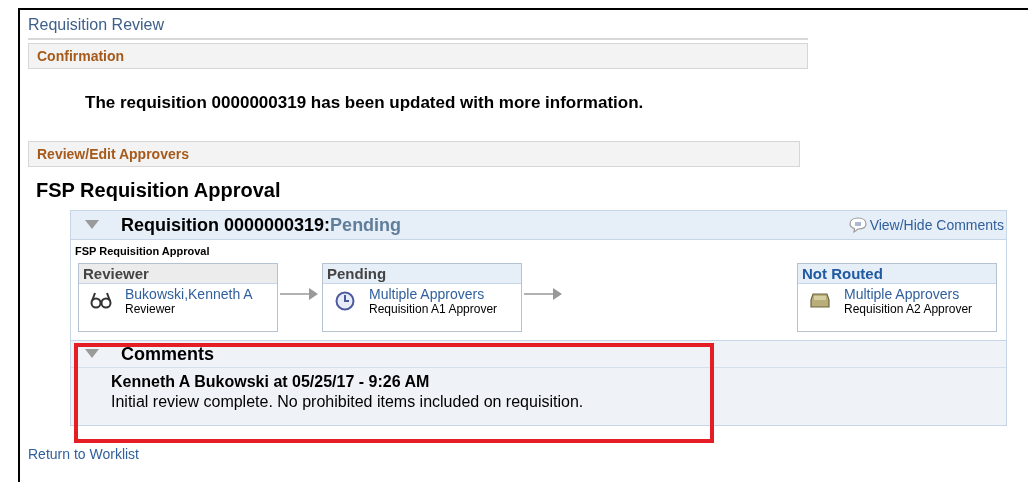 Image resolution: width=1028 pixels, height=482 pixels. I want to click on section-header: Review/Edit Approvers, so click(414, 154).